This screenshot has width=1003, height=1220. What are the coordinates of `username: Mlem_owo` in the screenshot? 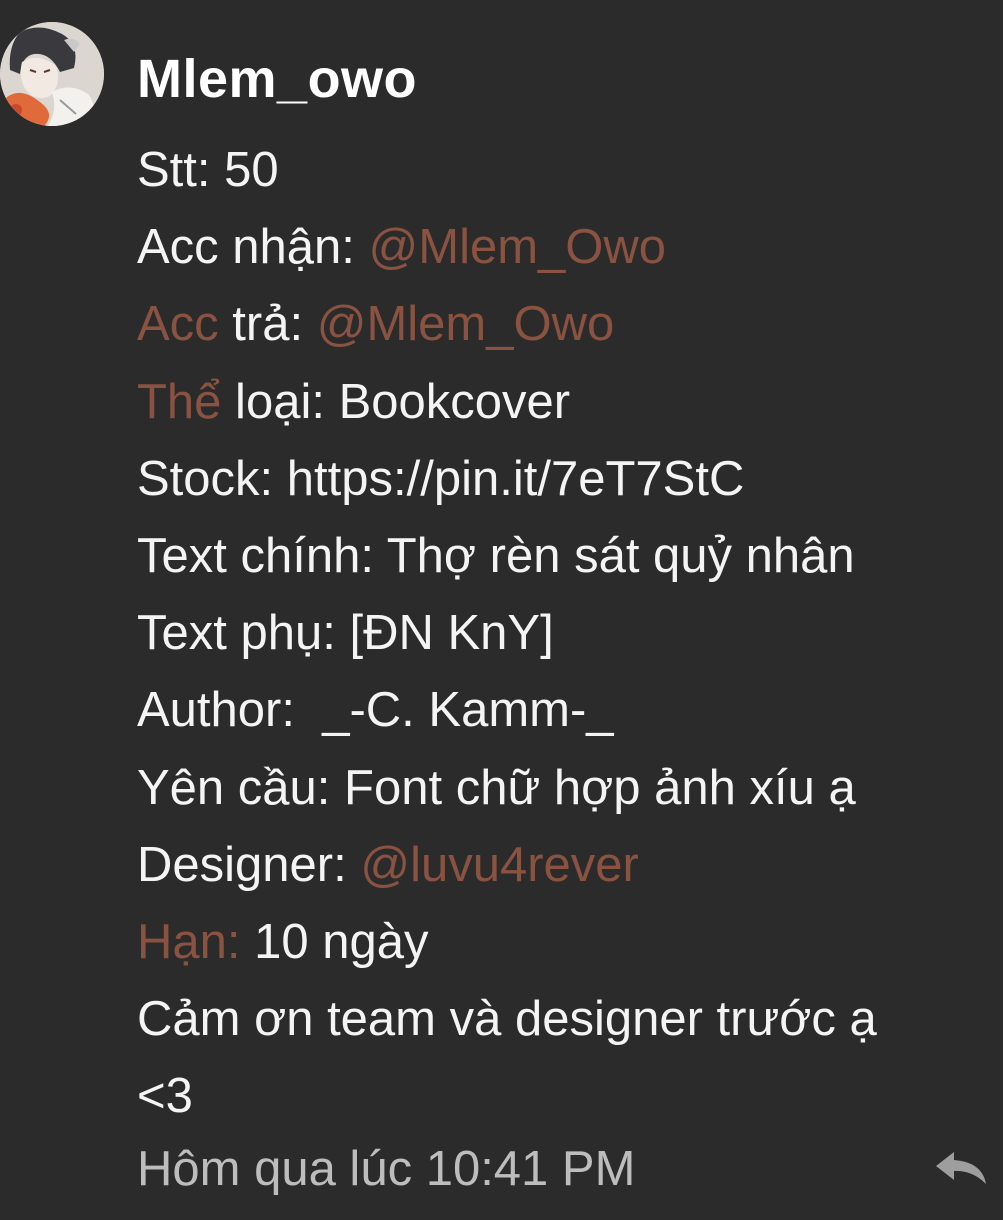 It's located at (277, 79).